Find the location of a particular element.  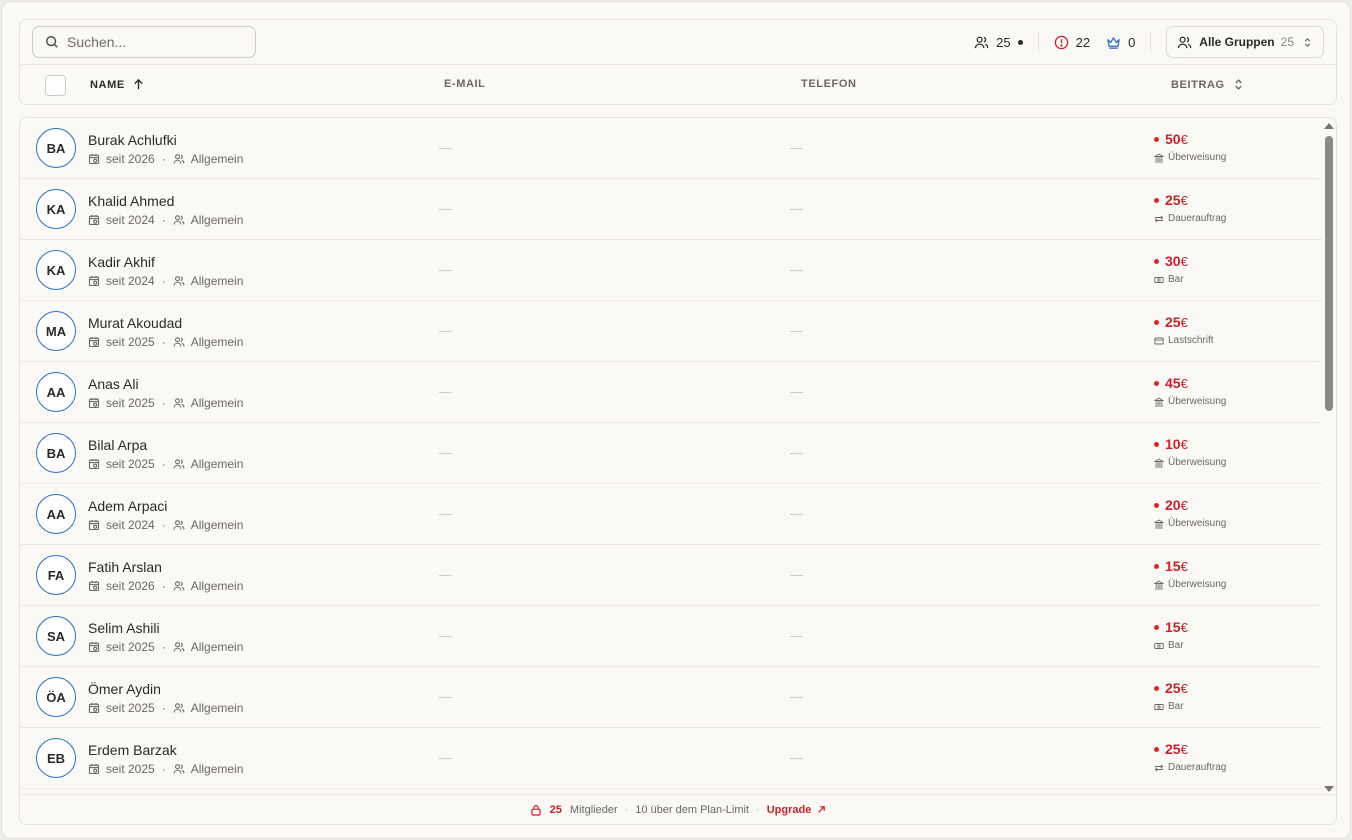

member-name: Burak Achlufki is located at coordinates (132, 140).